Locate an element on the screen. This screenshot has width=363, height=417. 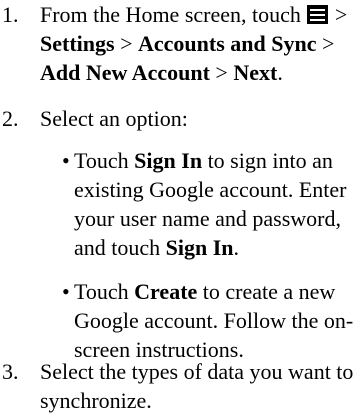
step-number: 3. is located at coordinates (10, 371).